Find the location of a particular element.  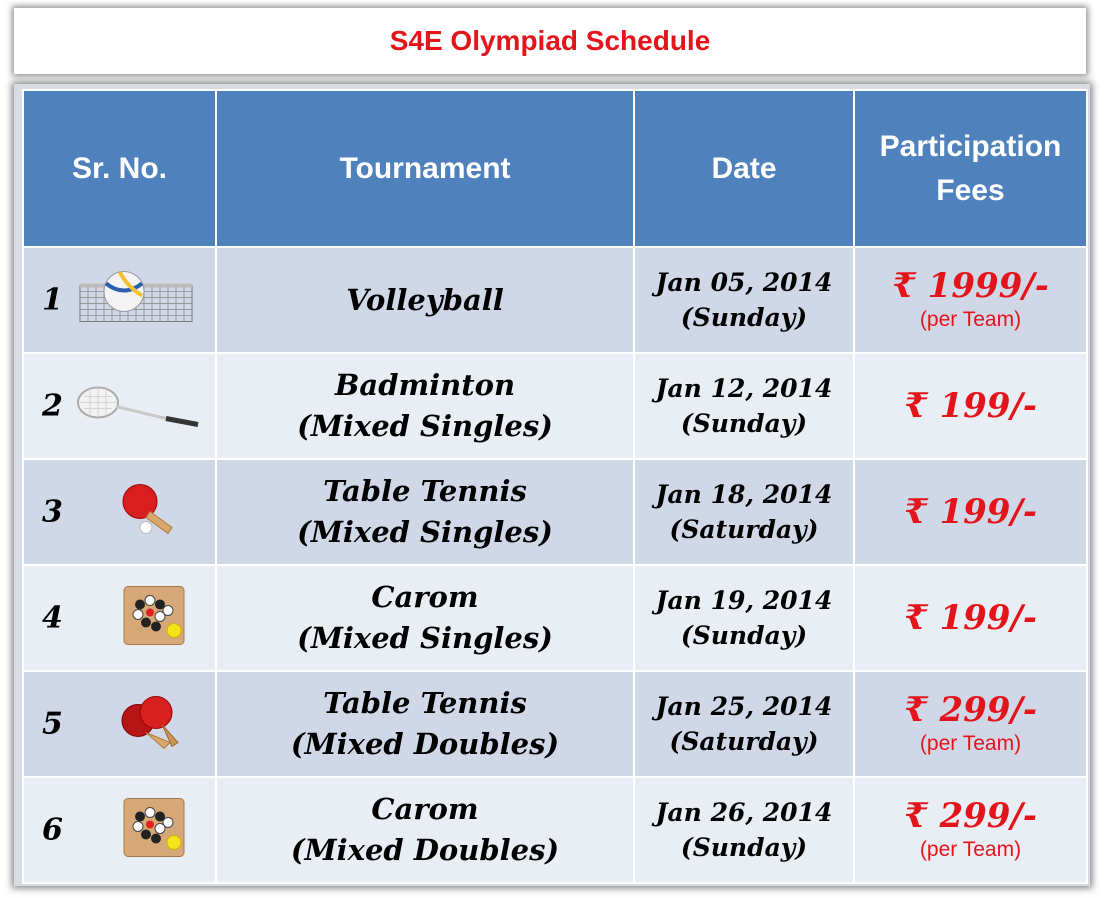

tournament-cell: Table Tennis (Mixed Singles) is located at coordinates (425, 512).